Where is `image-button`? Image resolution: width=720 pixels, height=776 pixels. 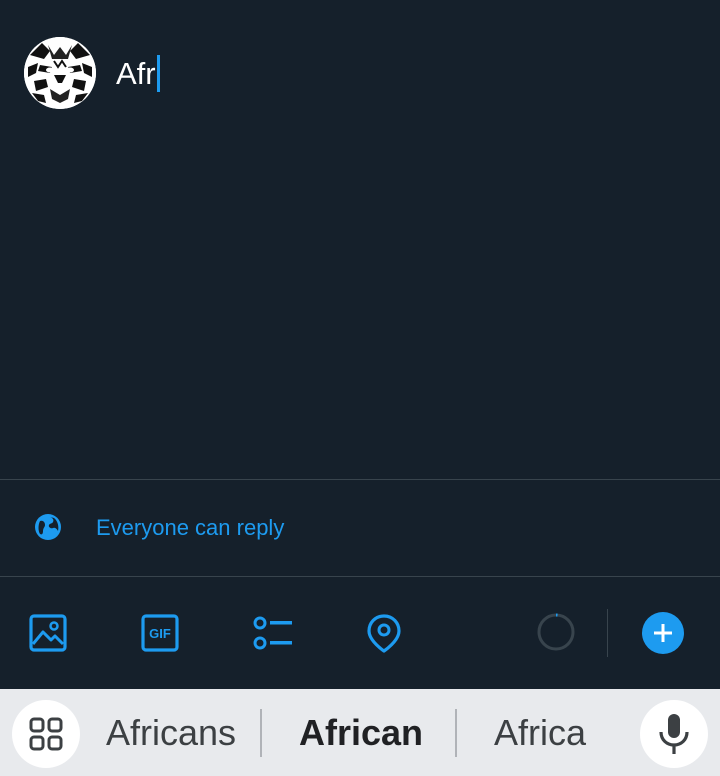 image-button is located at coordinates (48, 633).